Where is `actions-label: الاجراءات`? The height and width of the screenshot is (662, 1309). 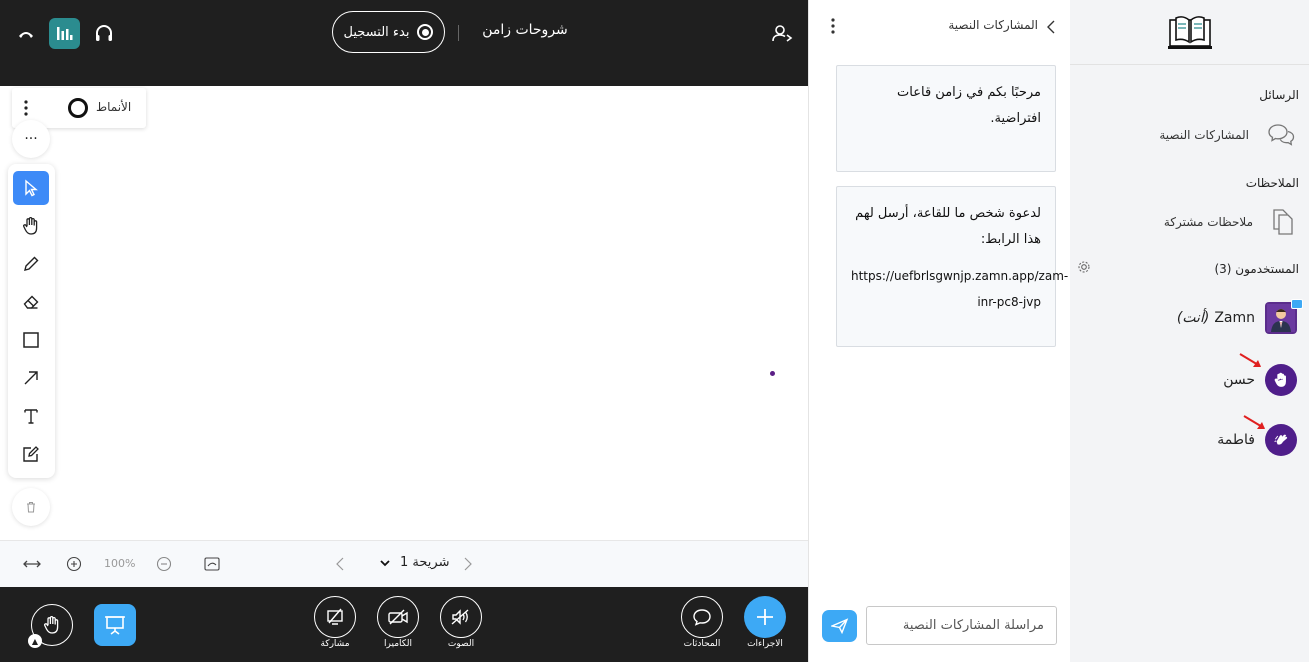
actions-label: الاجراءات is located at coordinates (765, 644).